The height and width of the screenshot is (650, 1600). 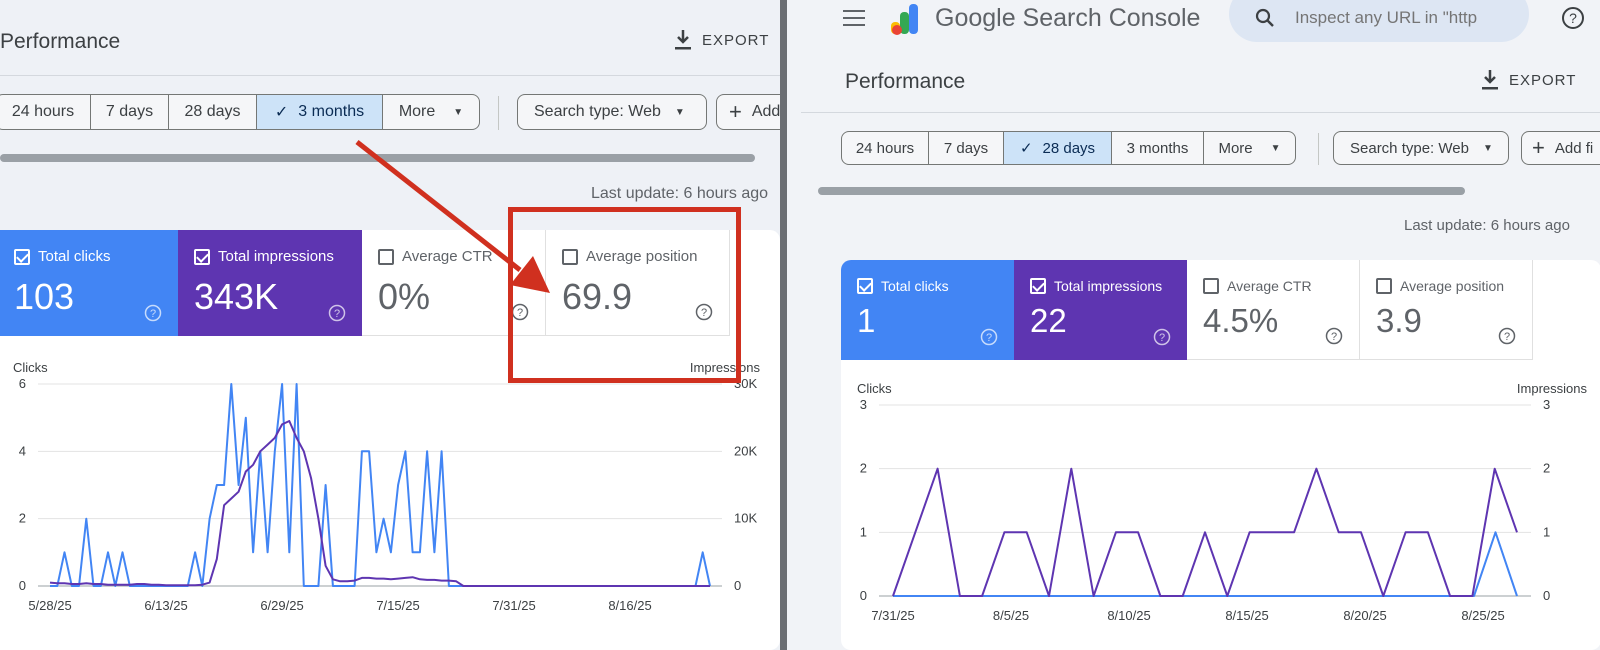 I want to click on x-tick-label: 8/10/25, so click(x=1128, y=615).